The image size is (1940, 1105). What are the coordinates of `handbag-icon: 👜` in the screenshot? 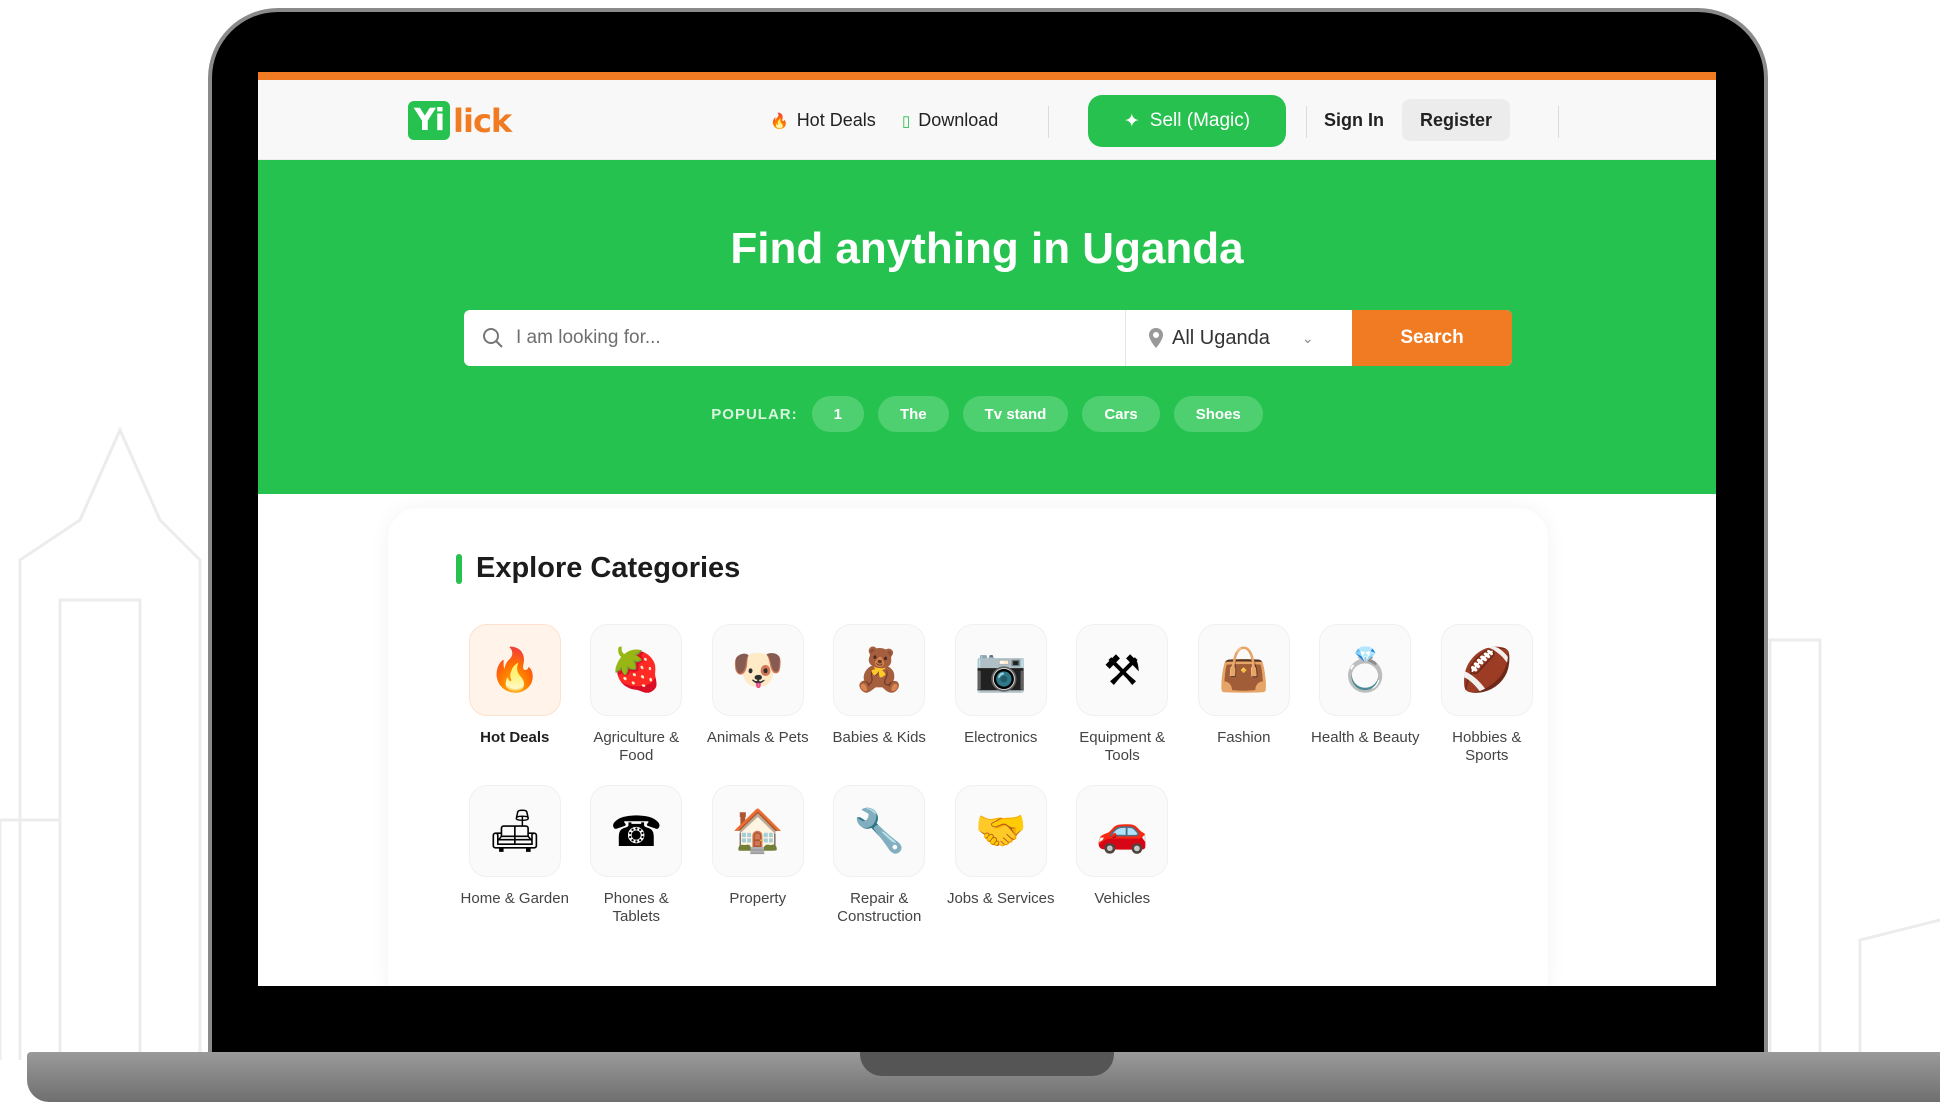 It's located at (1243, 670).